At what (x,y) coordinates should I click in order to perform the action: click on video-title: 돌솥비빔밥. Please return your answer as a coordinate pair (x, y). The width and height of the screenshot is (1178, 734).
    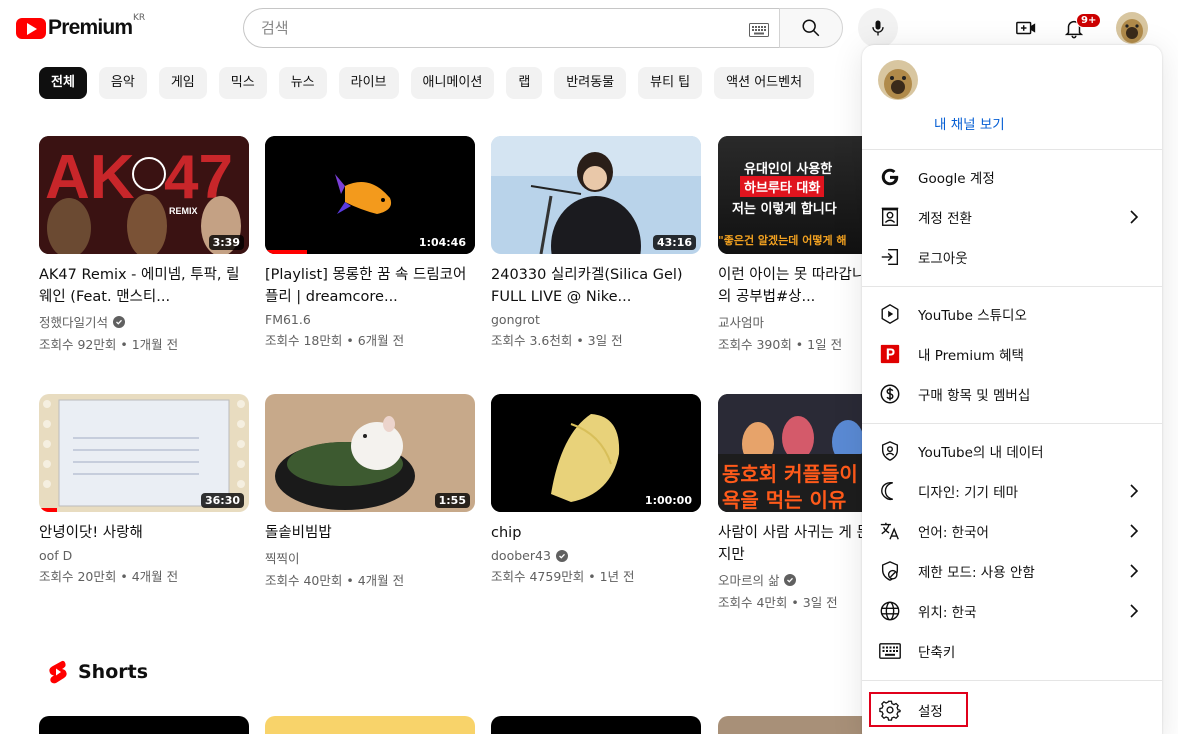
    Looking at the image, I should click on (370, 533).